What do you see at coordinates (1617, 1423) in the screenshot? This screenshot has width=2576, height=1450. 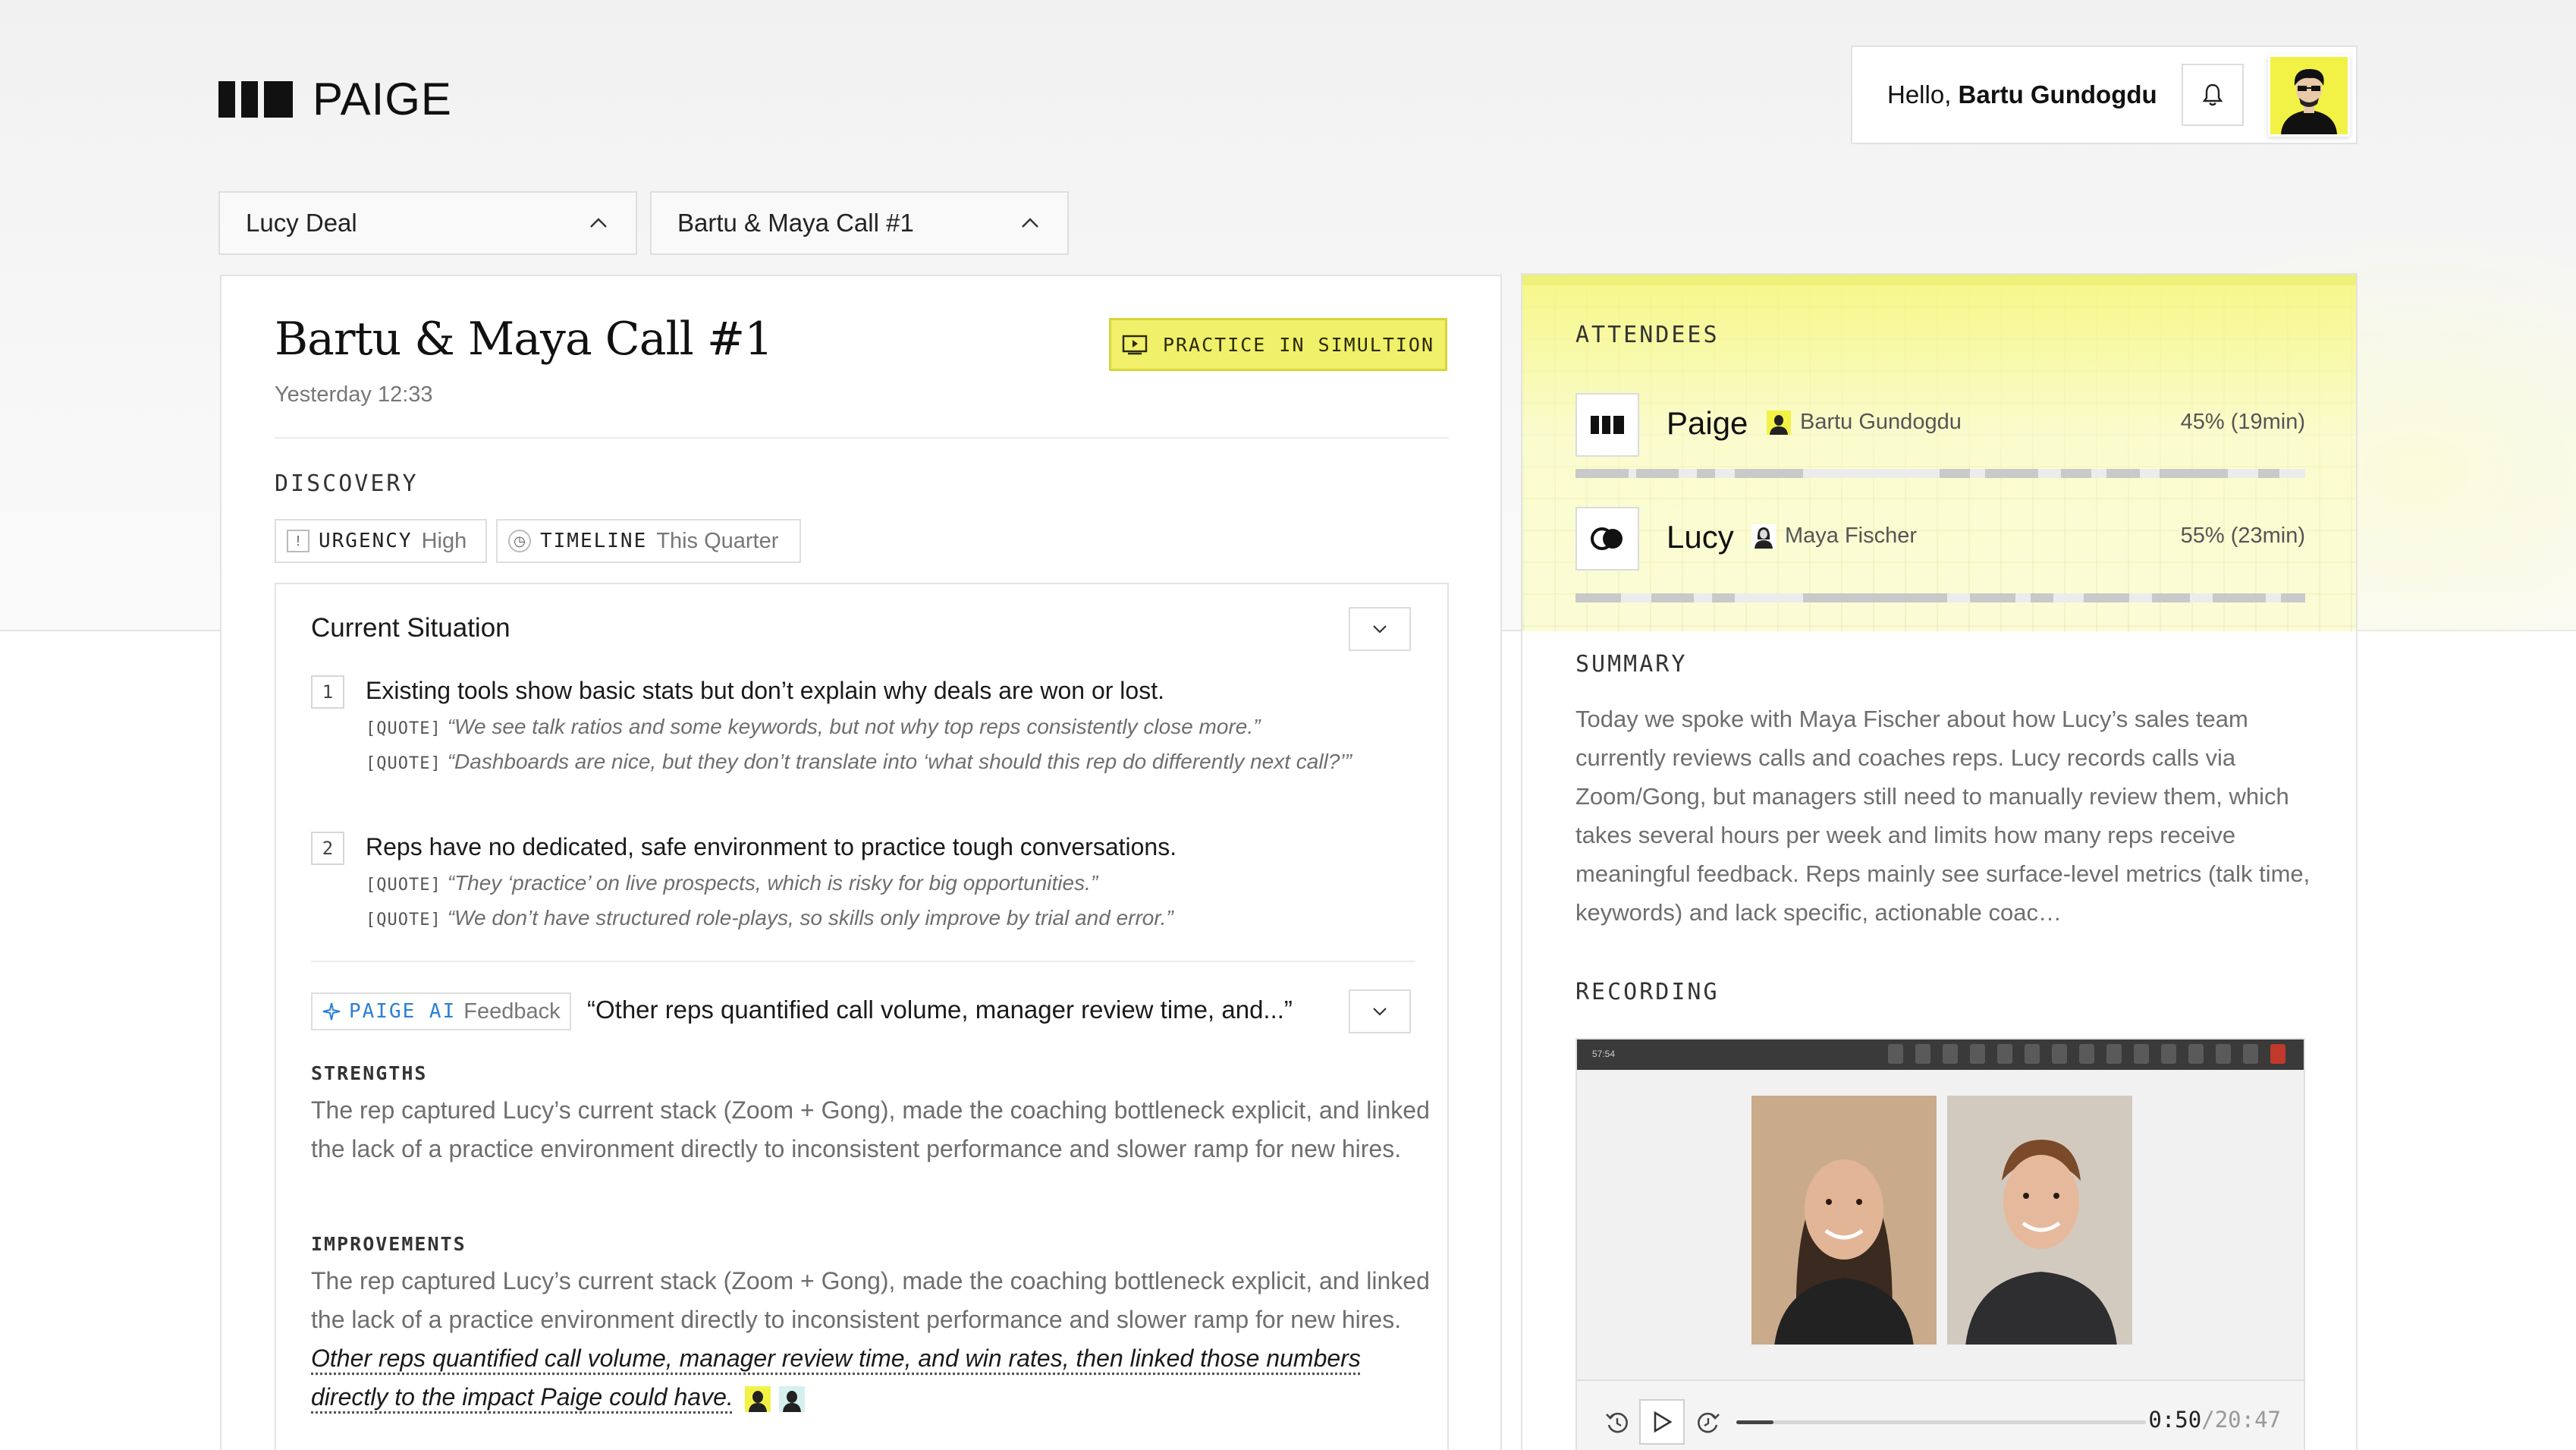 I see `rewind-button` at bounding box center [1617, 1423].